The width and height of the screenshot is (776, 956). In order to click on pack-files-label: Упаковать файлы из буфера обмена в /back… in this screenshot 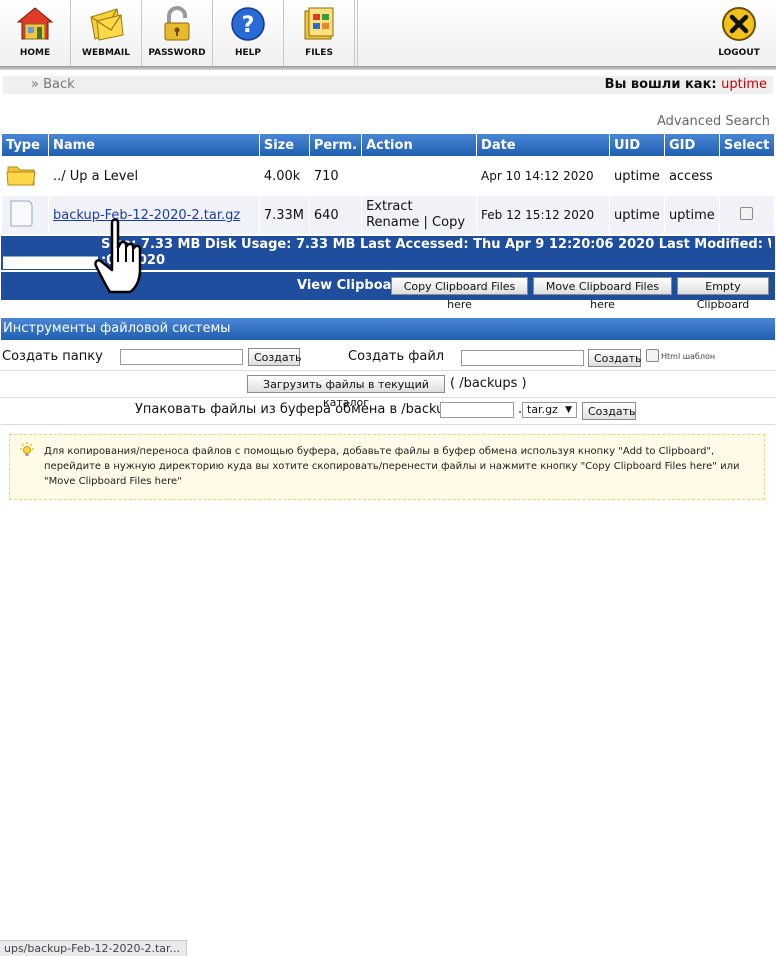, I will do `click(299, 409)`.